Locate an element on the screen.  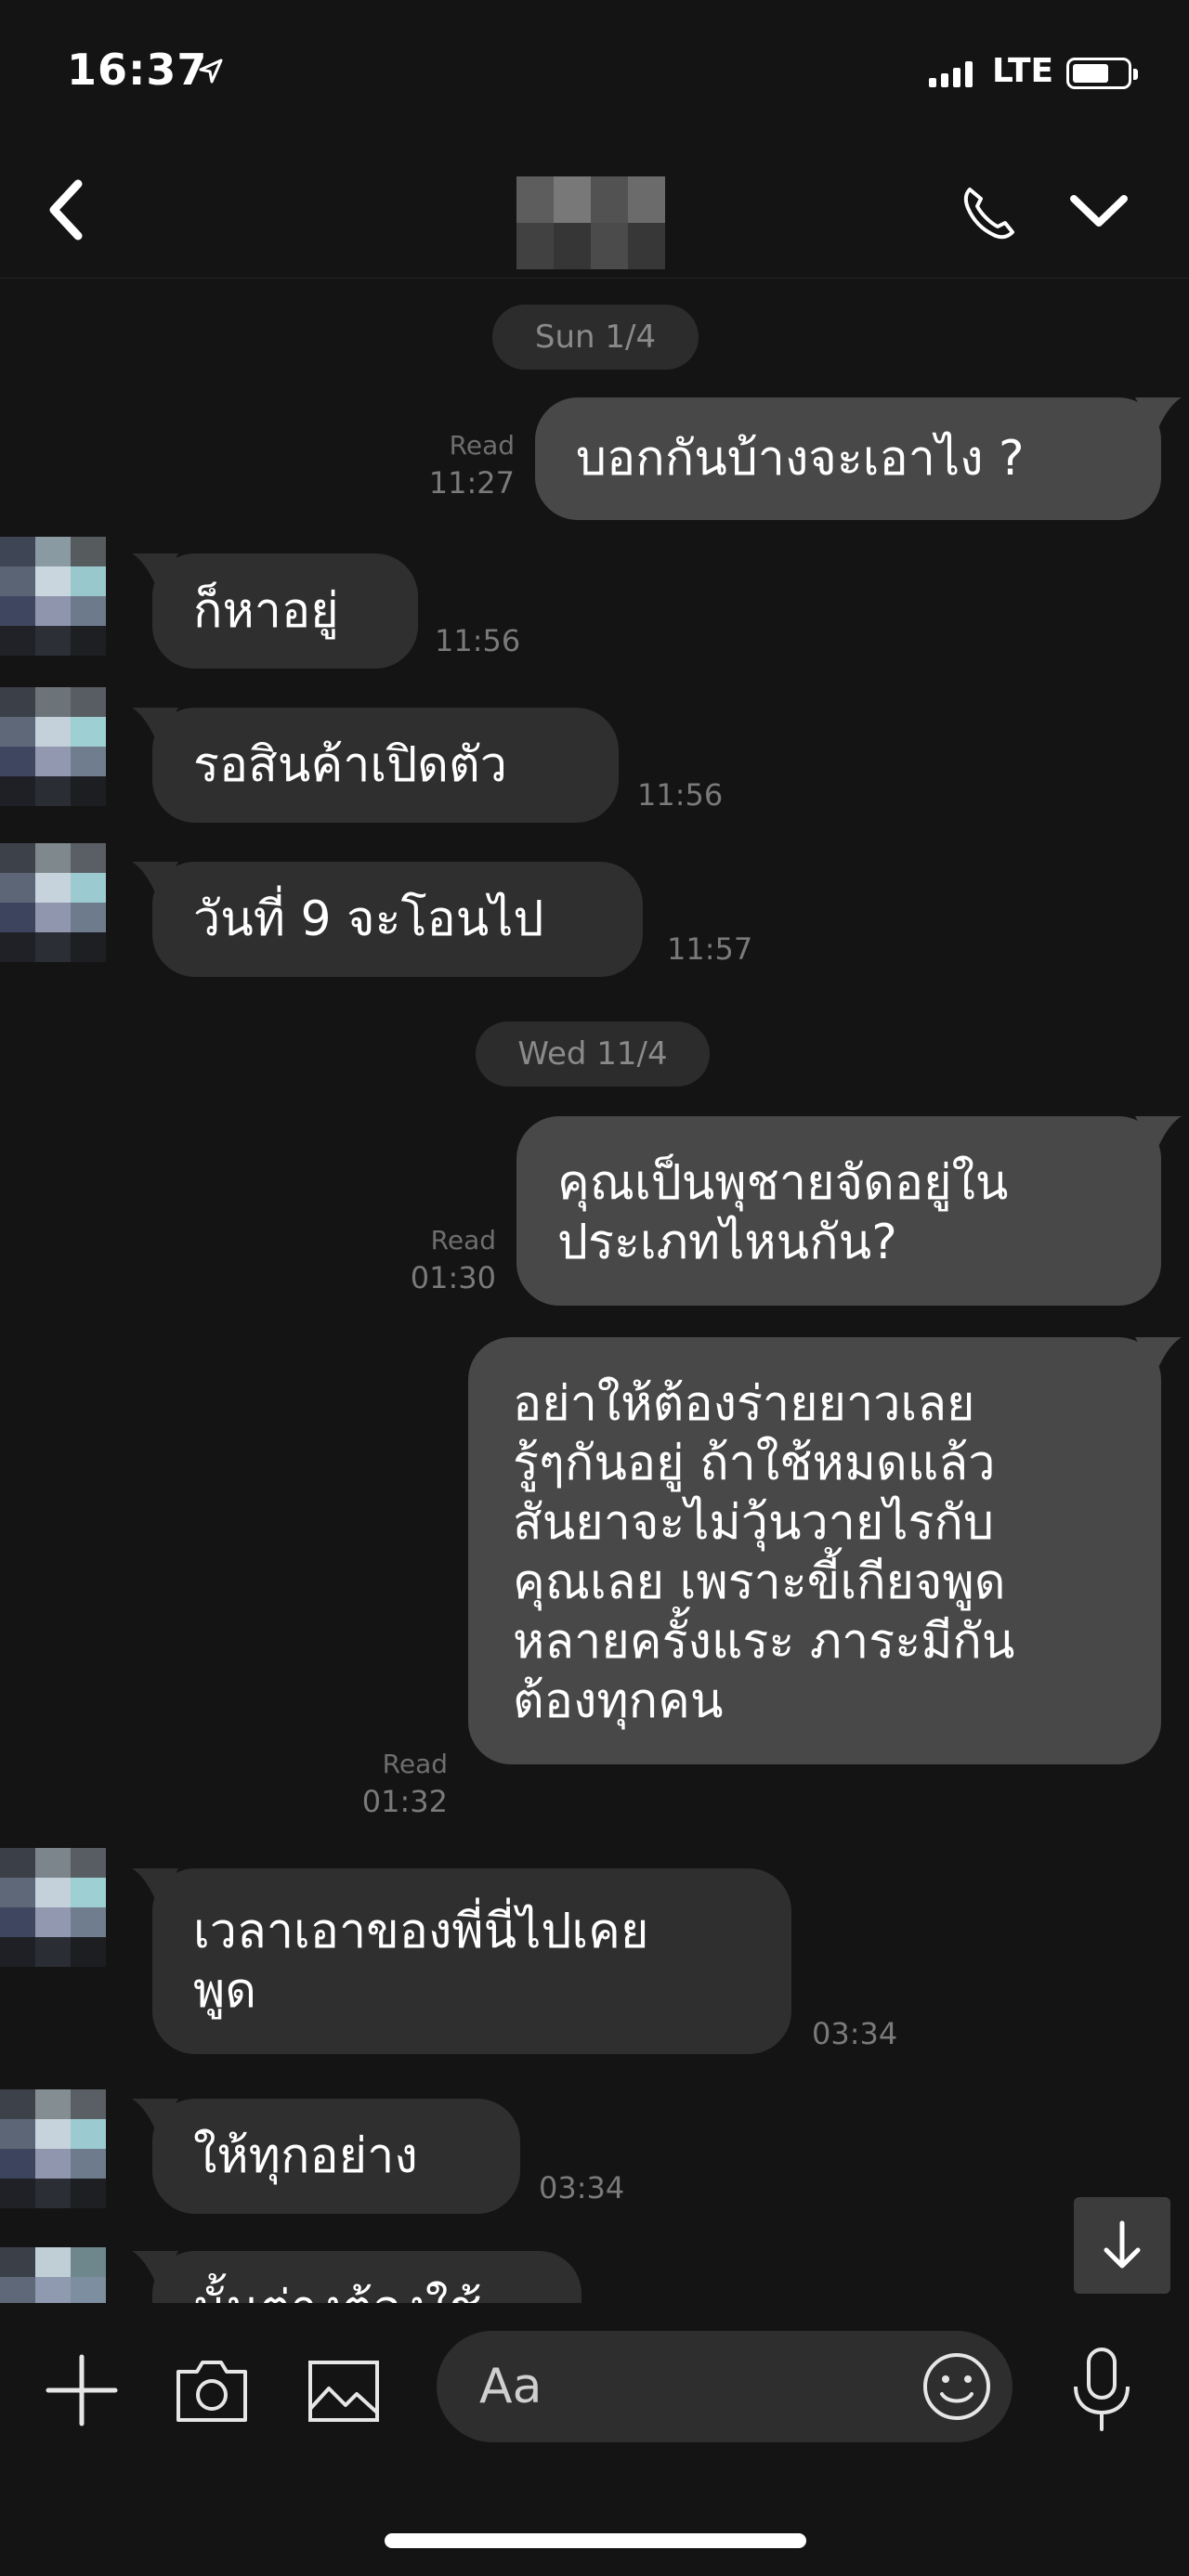
message-text: ให้ทุกอย่าง is located at coordinates (305, 2156).